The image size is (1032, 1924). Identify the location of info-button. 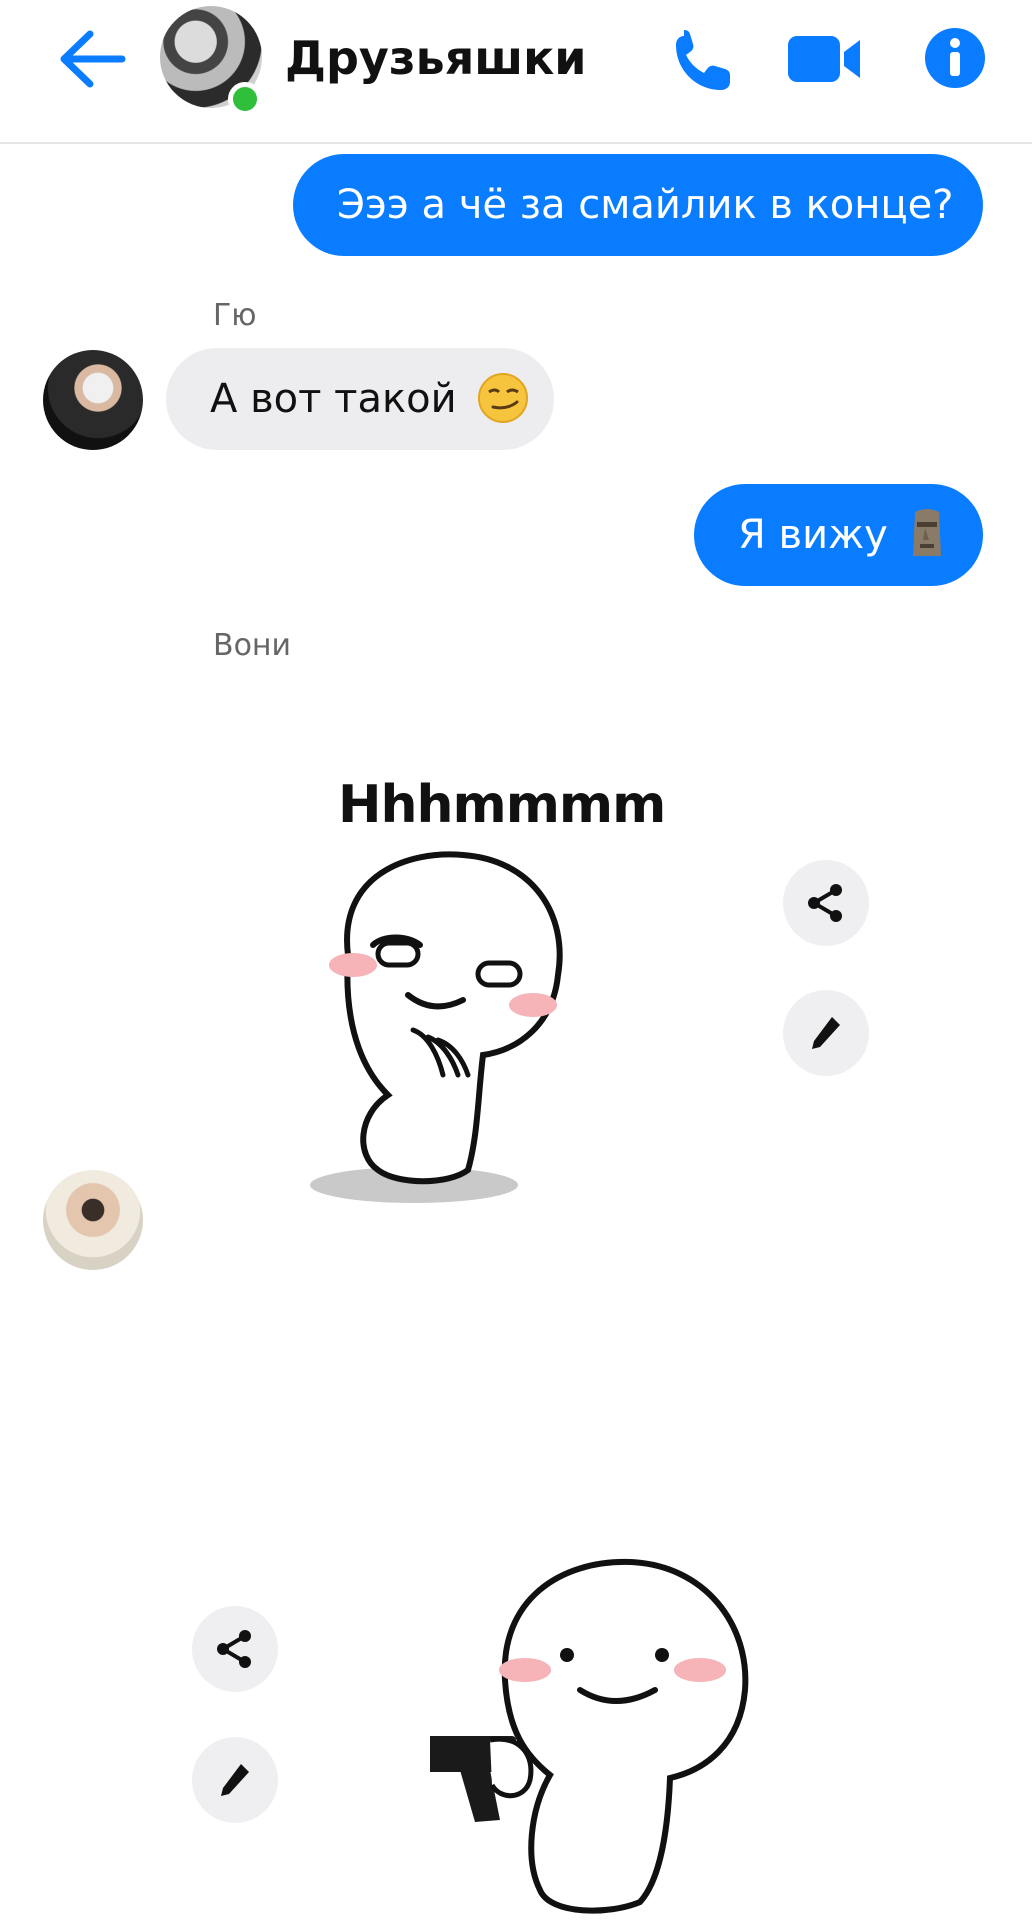
(955, 60).